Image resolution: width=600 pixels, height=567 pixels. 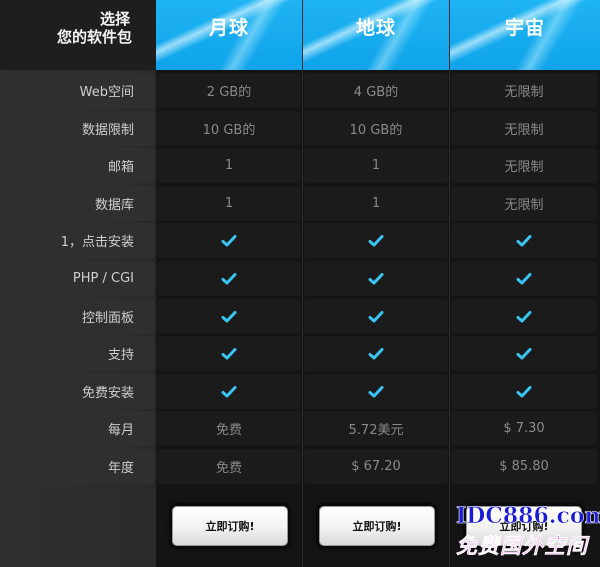 I want to click on row-label: Web空间, so click(x=81, y=90).